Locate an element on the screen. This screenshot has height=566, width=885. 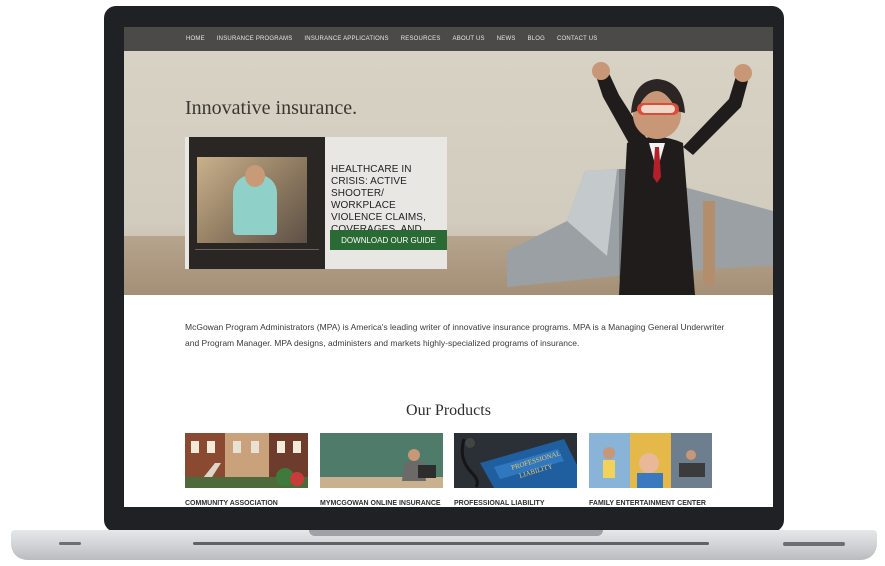
product-image-family-fun is located at coordinates (650, 460).